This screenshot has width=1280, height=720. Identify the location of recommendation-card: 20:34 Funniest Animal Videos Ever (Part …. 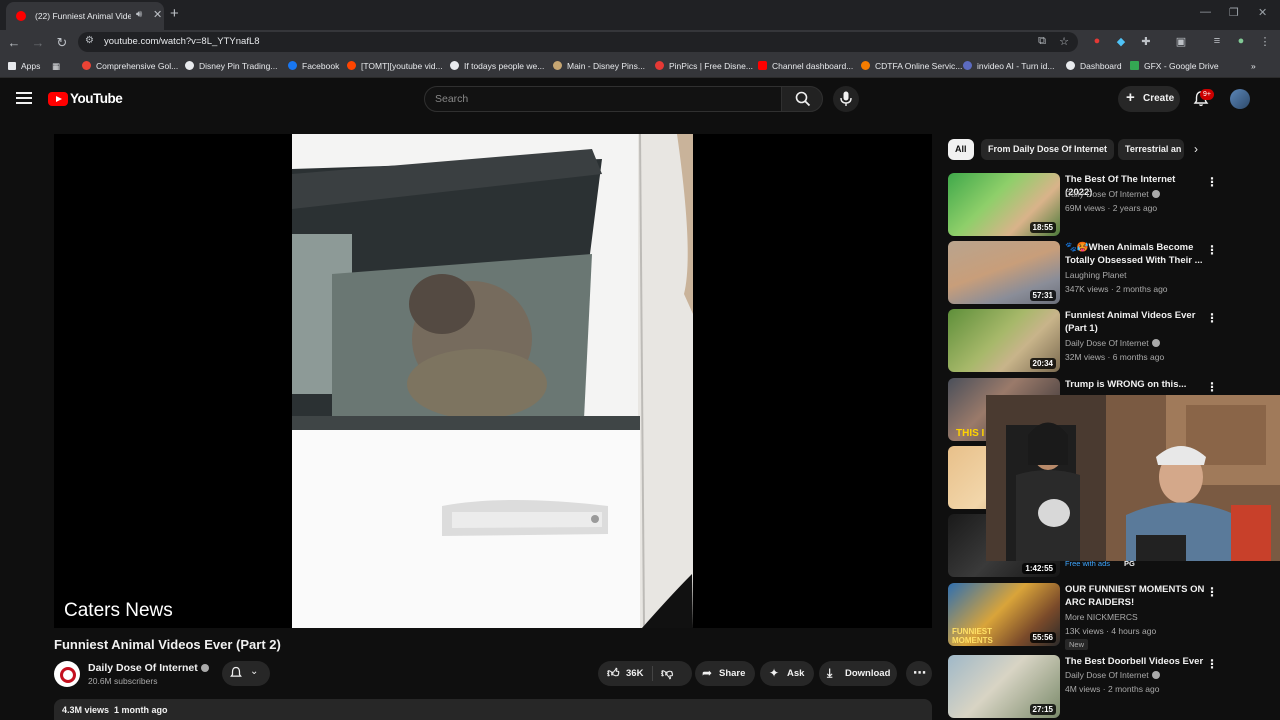
(1108, 341).